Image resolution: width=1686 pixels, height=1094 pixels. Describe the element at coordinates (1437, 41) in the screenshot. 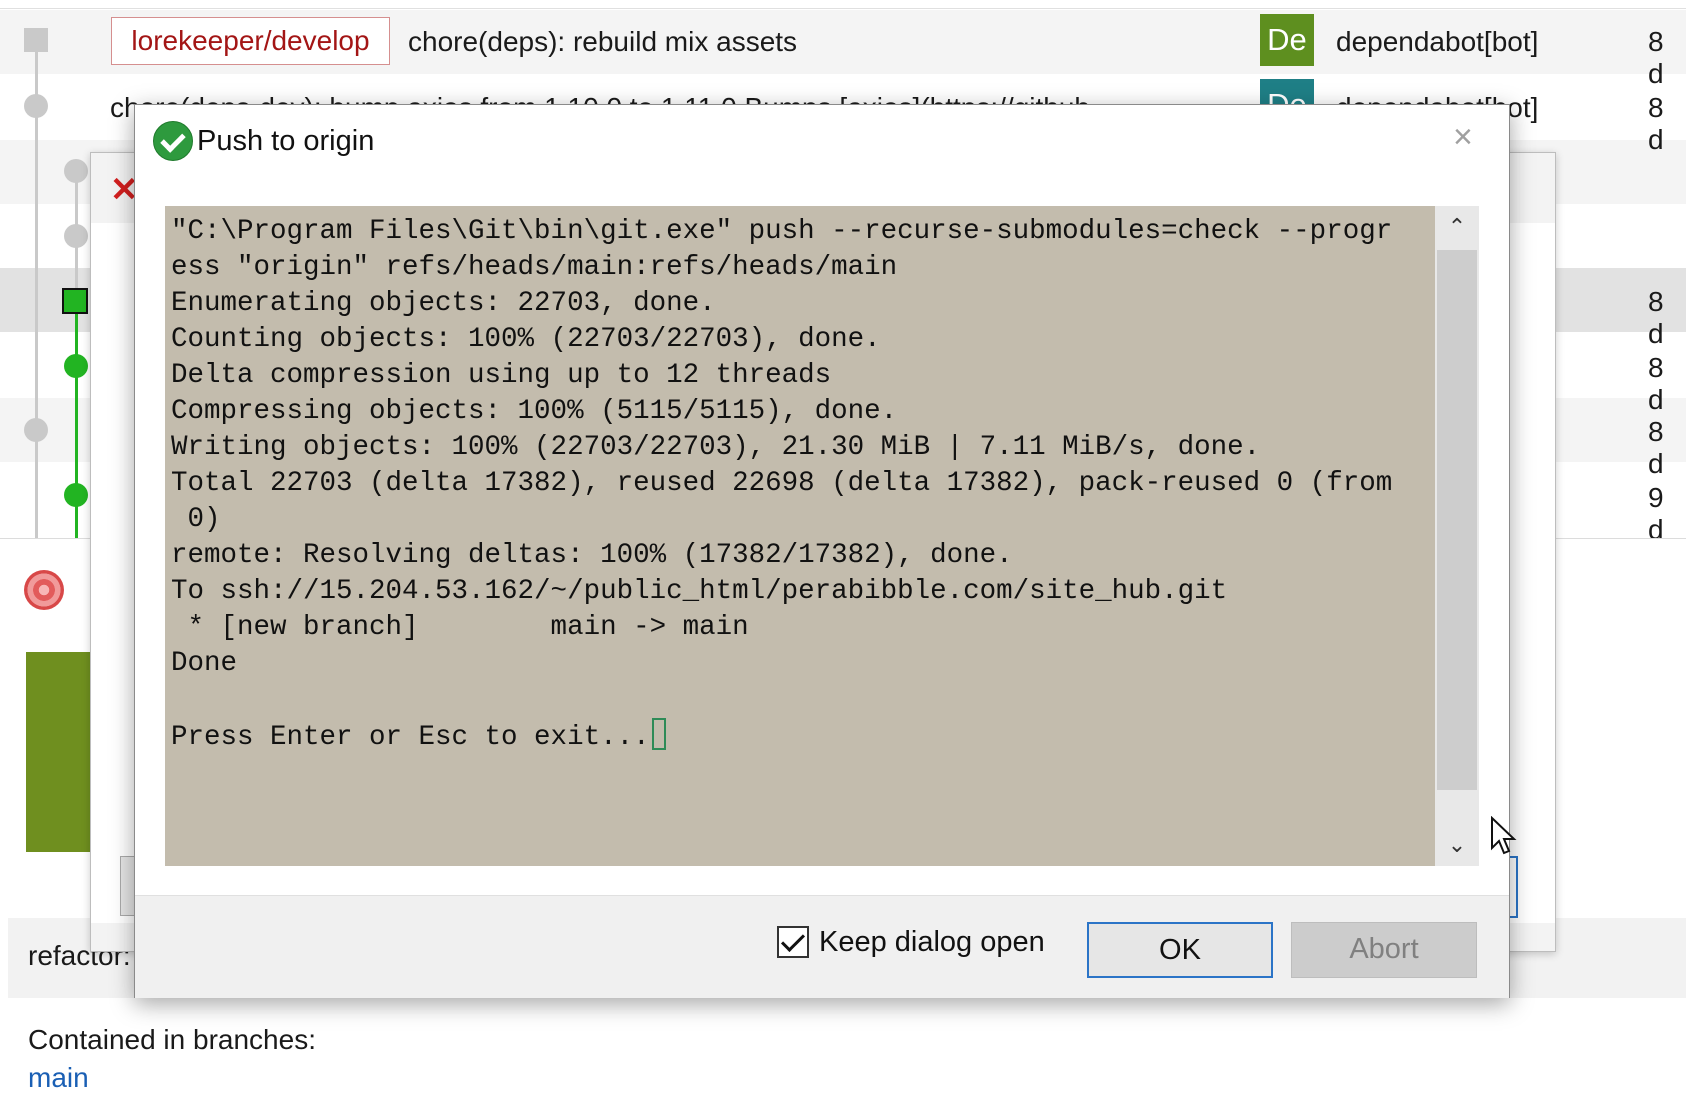

I see `author-name: dependabot[bot]` at that location.